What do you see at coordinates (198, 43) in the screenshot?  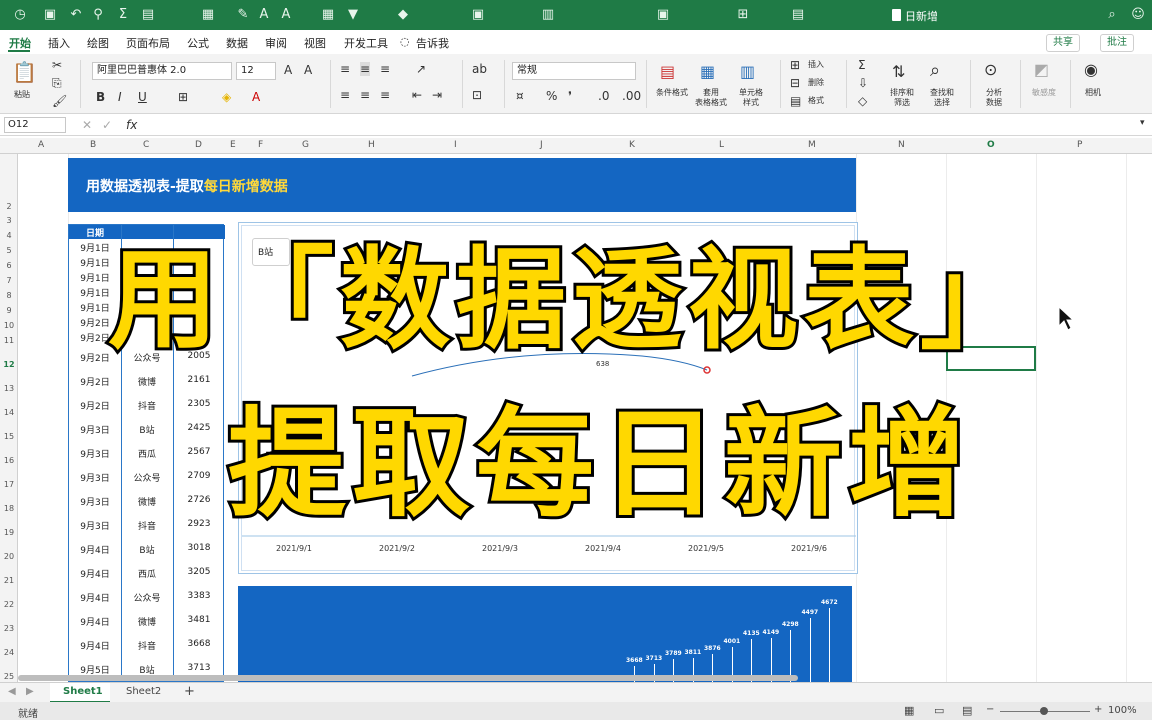 I see `tab-formulas: 公式` at bounding box center [198, 43].